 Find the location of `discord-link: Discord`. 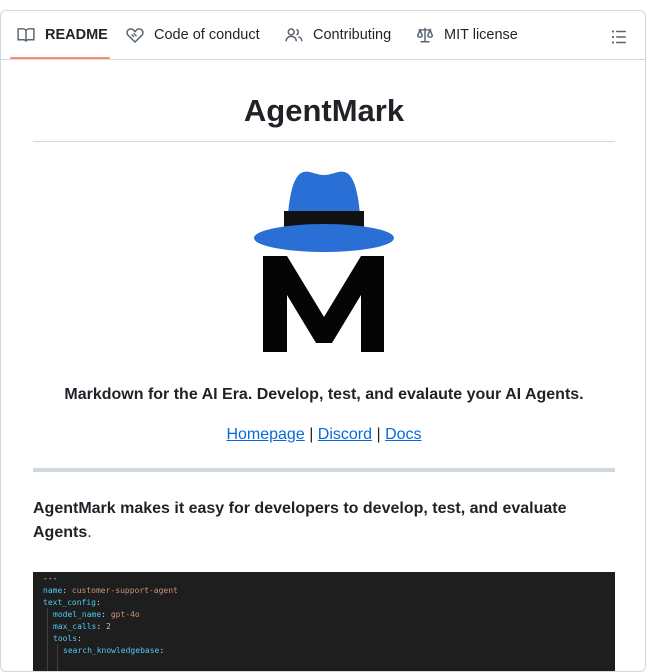

discord-link: Discord is located at coordinates (345, 434).